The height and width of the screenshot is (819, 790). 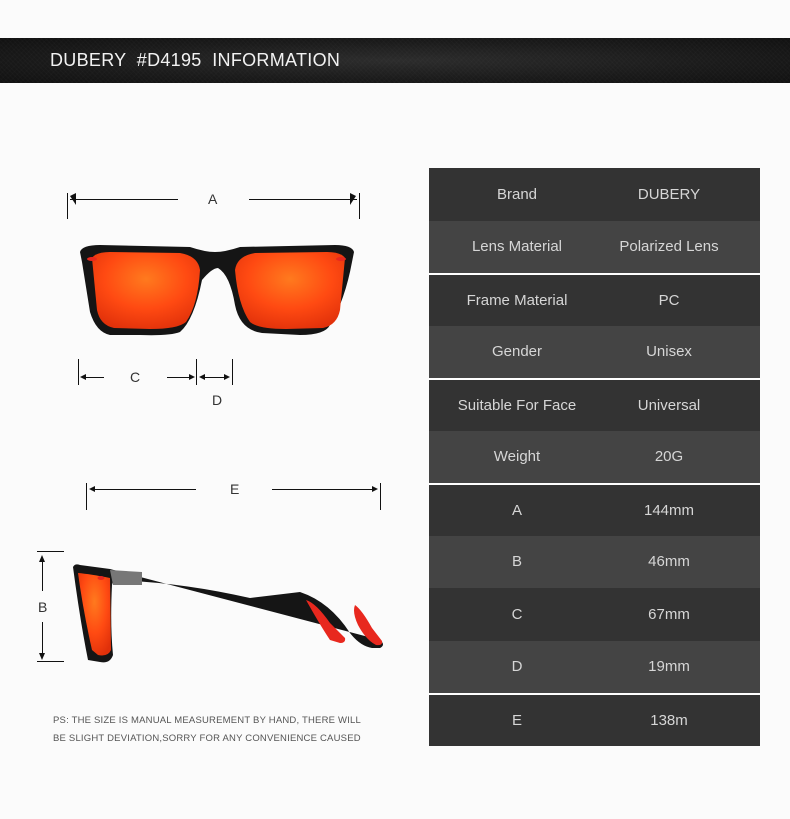 What do you see at coordinates (353, 199) in the screenshot?
I see `arrow-a-right` at bounding box center [353, 199].